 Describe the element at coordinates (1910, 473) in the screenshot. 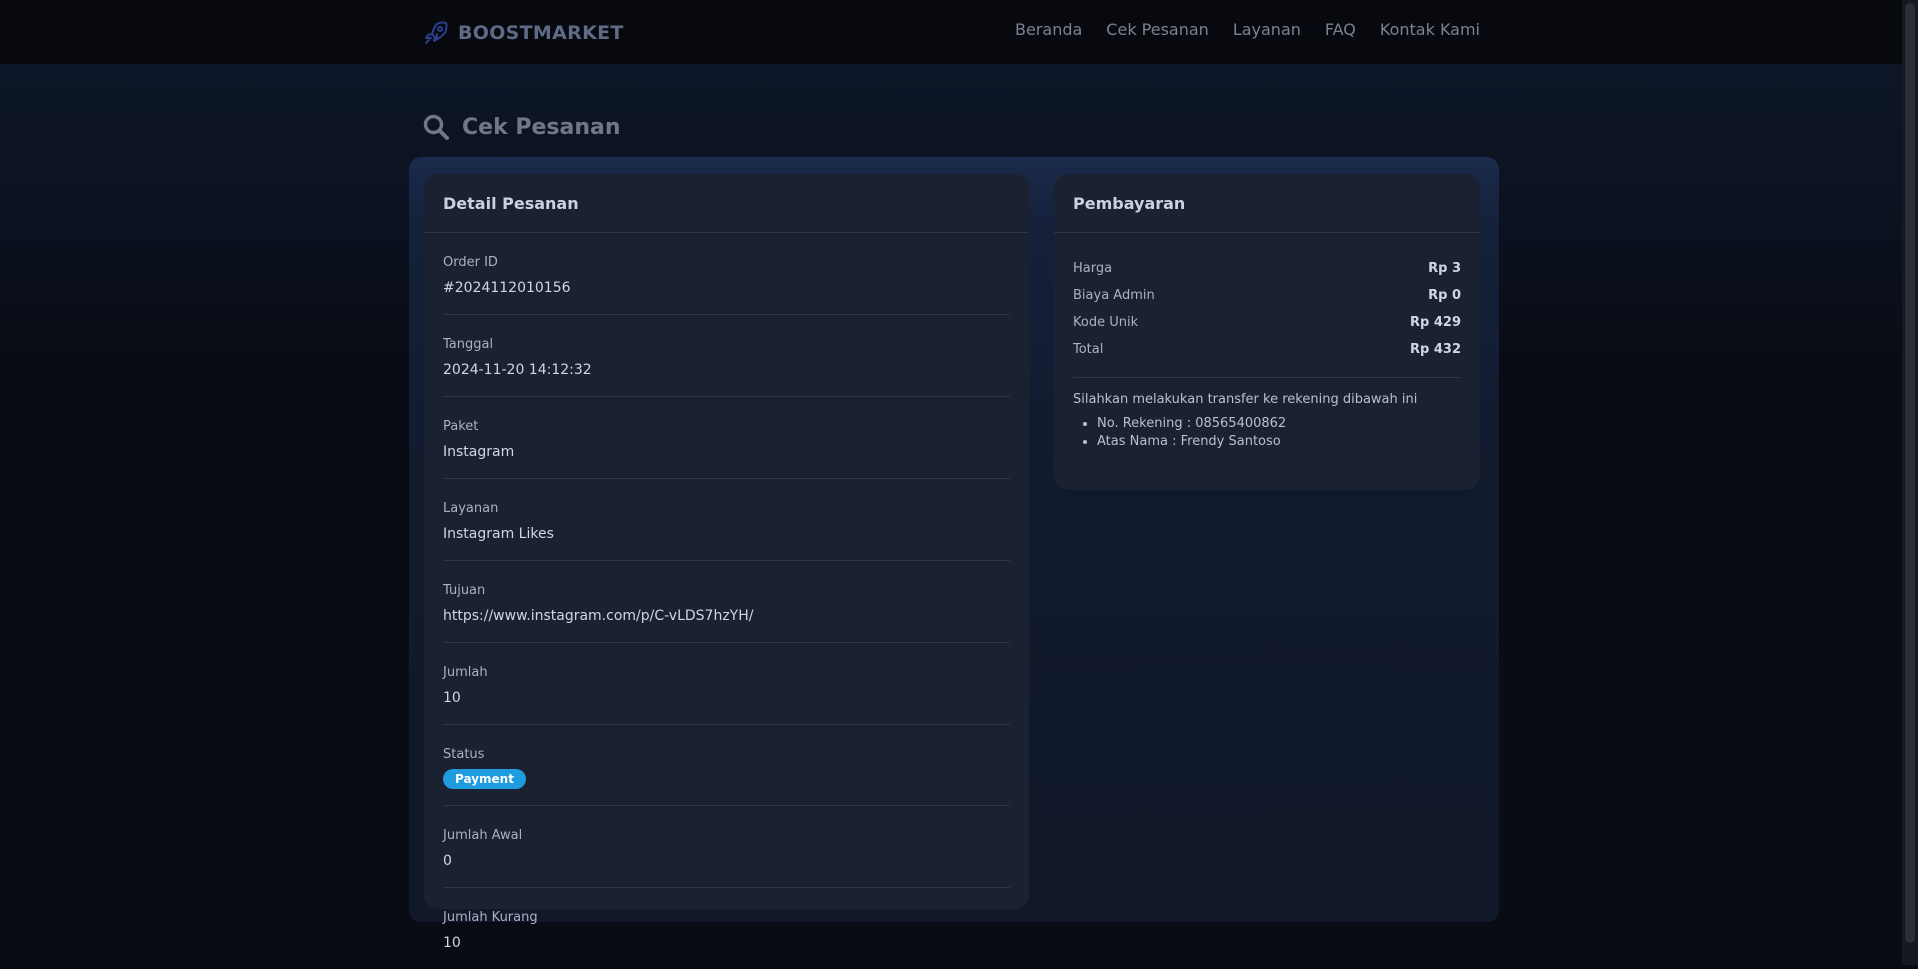

I see `scrollbar-thumb` at that location.